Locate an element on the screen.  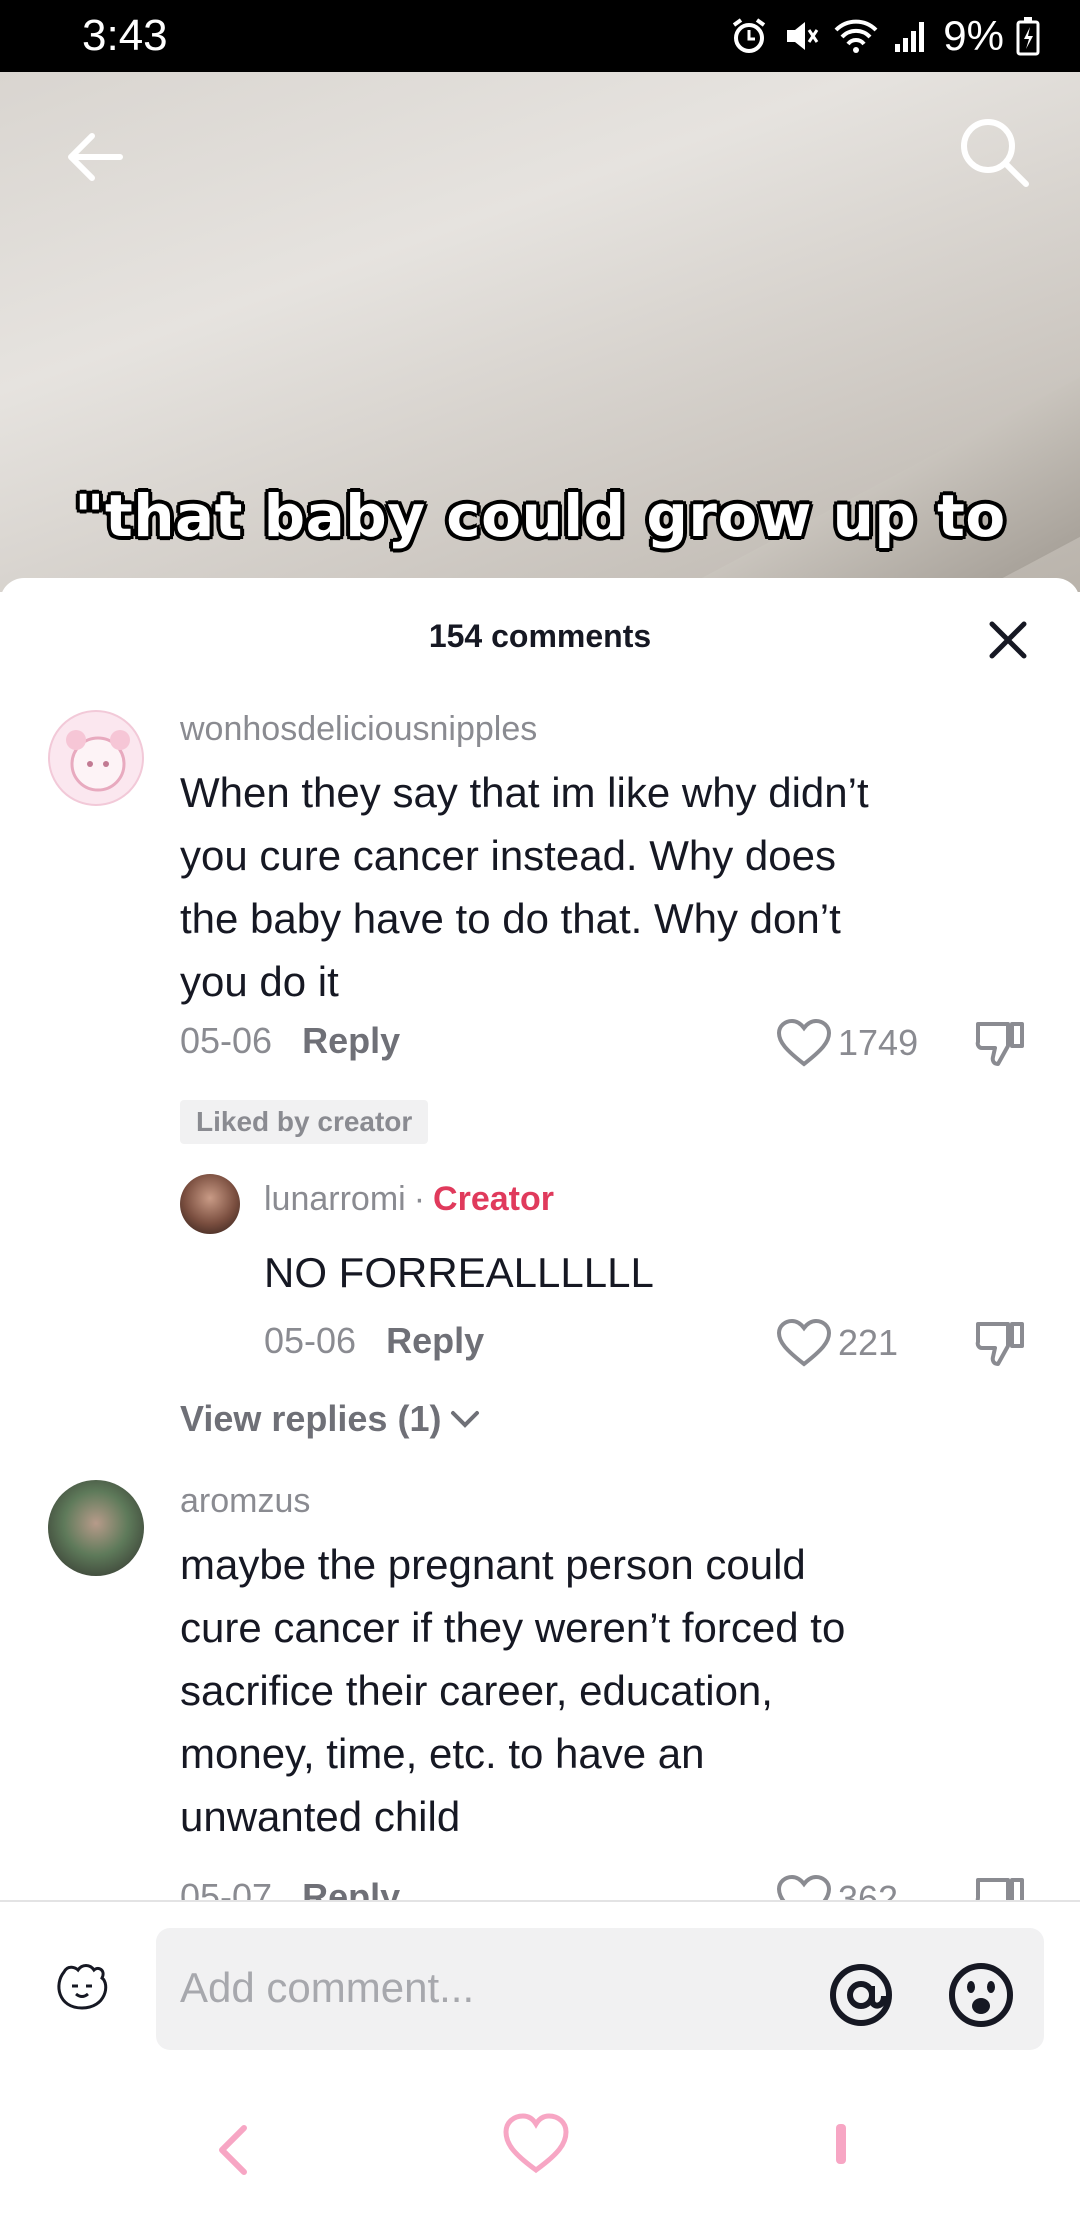
search-icon is located at coordinates (994, 152).